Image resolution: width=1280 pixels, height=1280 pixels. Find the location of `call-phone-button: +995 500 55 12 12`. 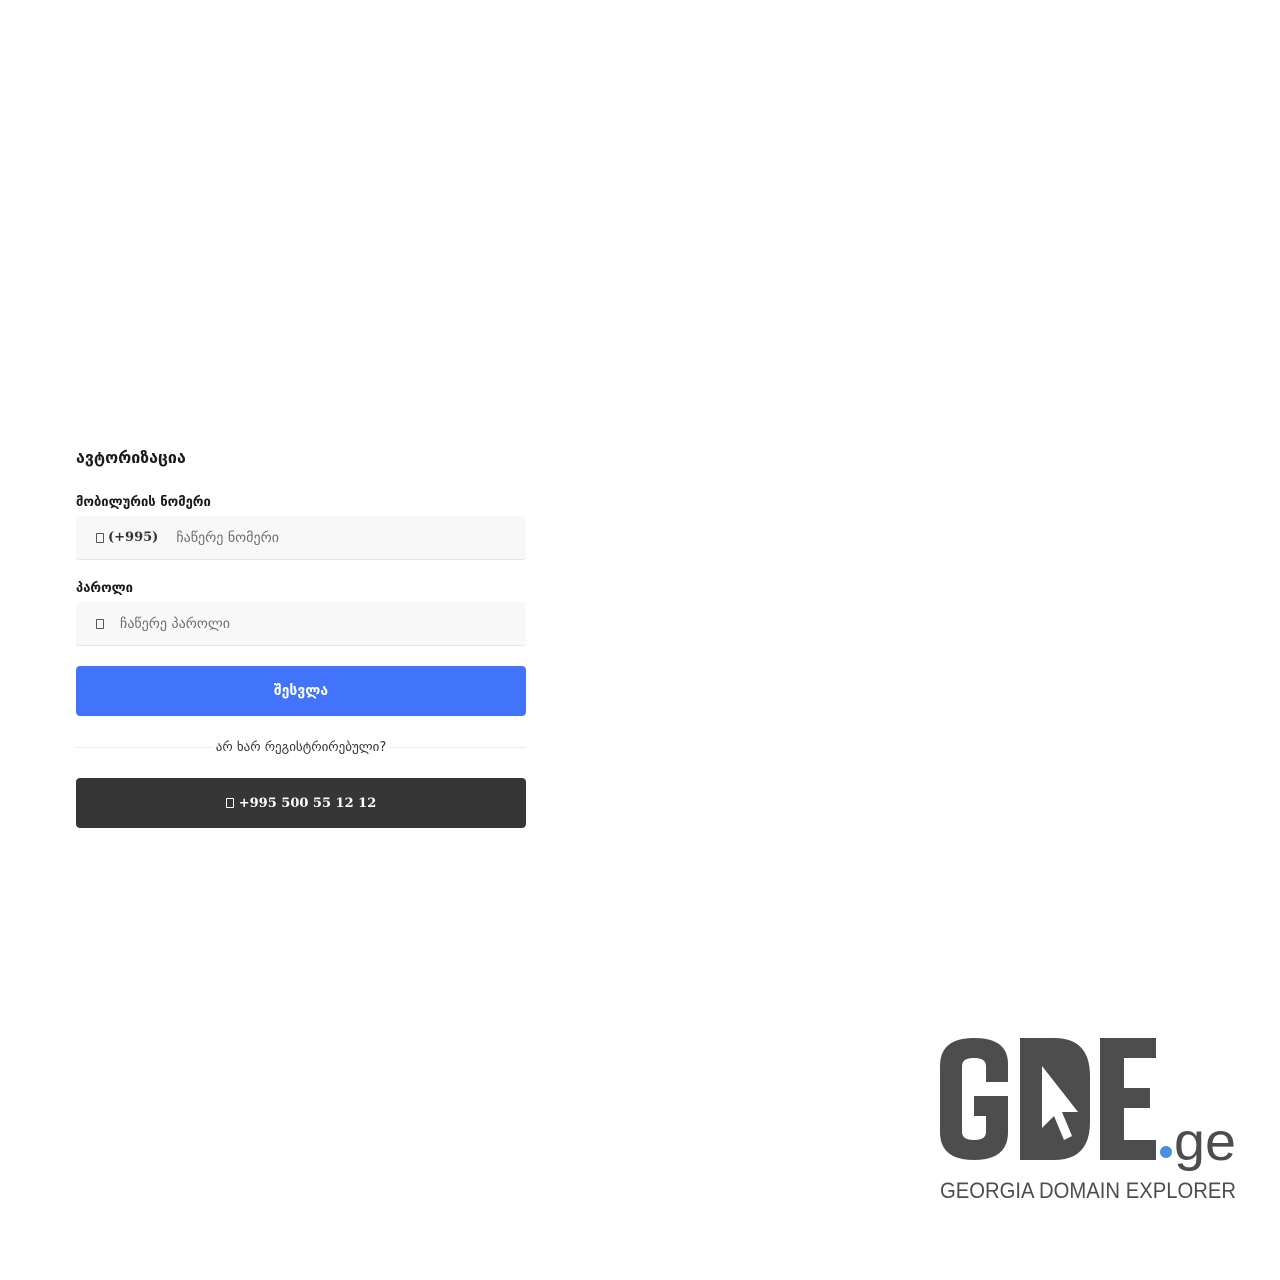

call-phone-button: +995 500 55 12 12 is located at coordinates (301, 803).